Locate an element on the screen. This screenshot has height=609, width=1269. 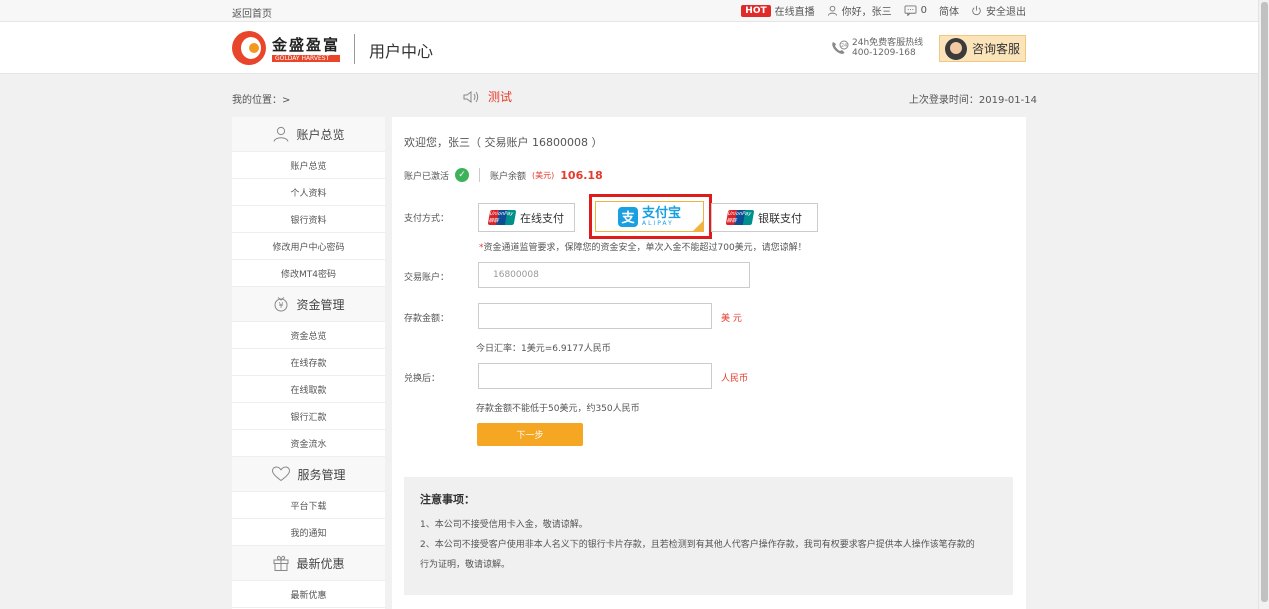
sidebar-item-bank-transfer: 银行汇款 is located at coordinates (308, 416).